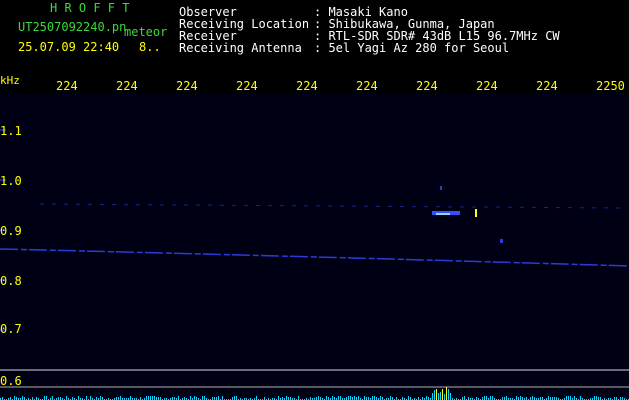 This screenshot has width=629, height=400. I want to click on carrier-trace, so click(314, 257).